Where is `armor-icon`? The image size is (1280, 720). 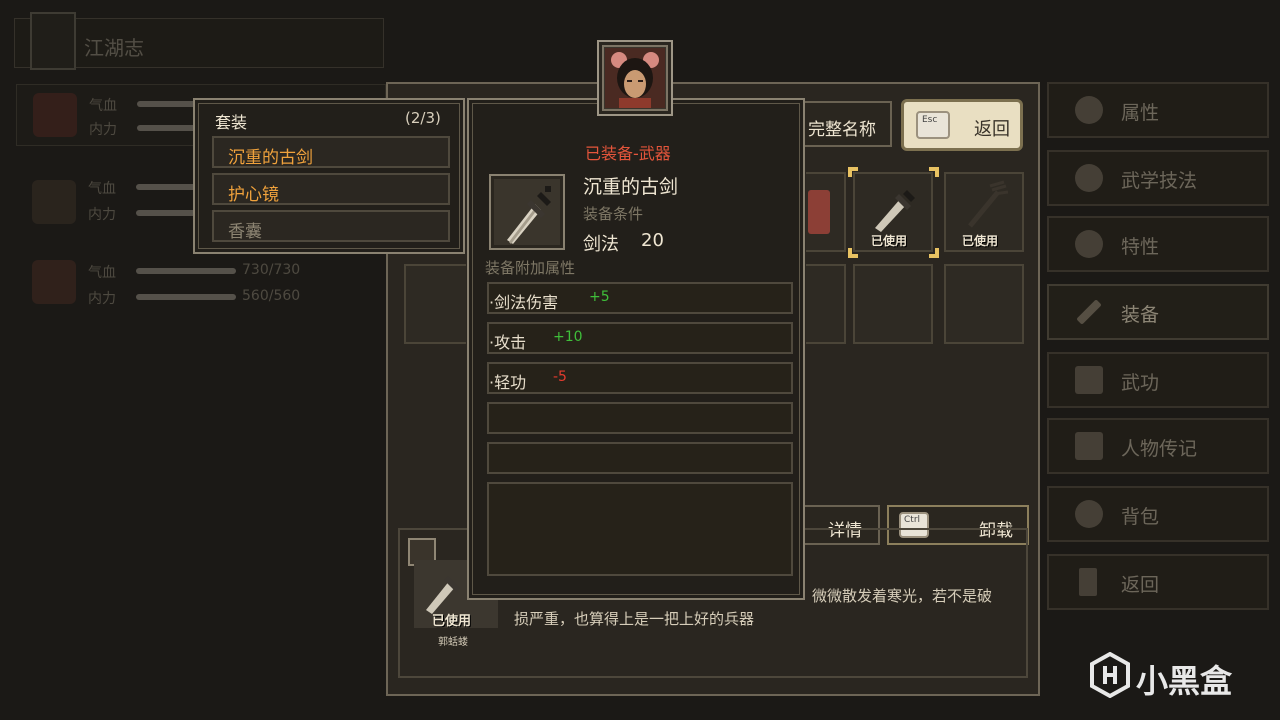
armor-icon is located at coordinates (819, 212).